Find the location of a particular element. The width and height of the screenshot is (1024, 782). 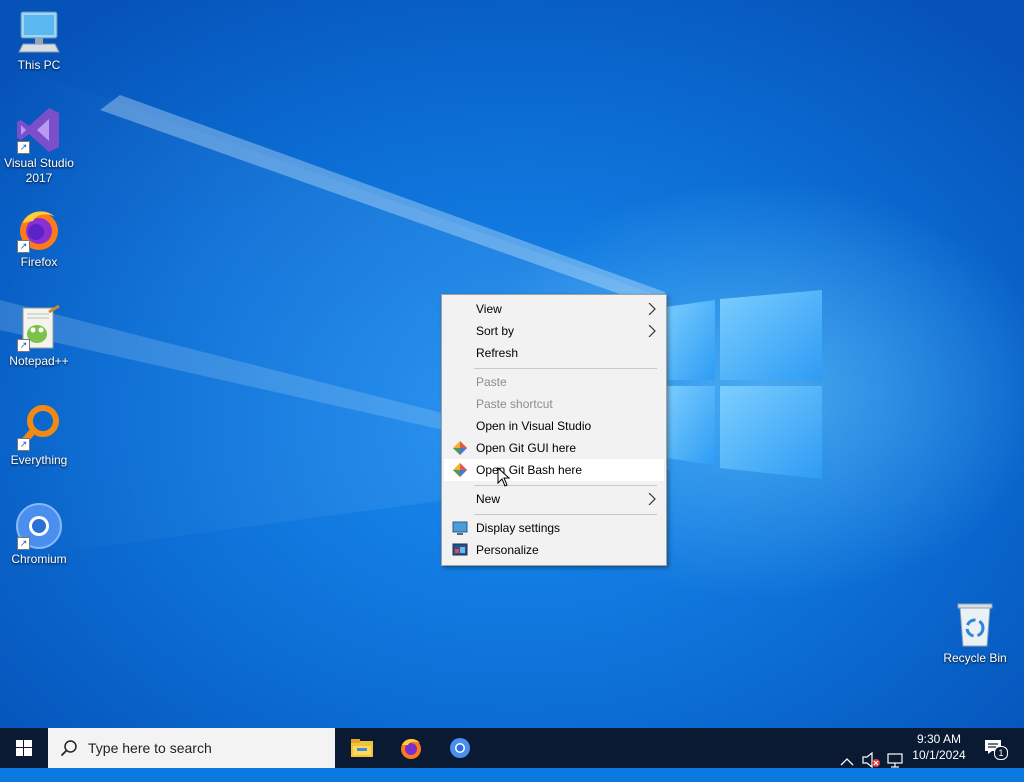

menu-item-label: Open Git Bash here is located at coordinates (529, 470).